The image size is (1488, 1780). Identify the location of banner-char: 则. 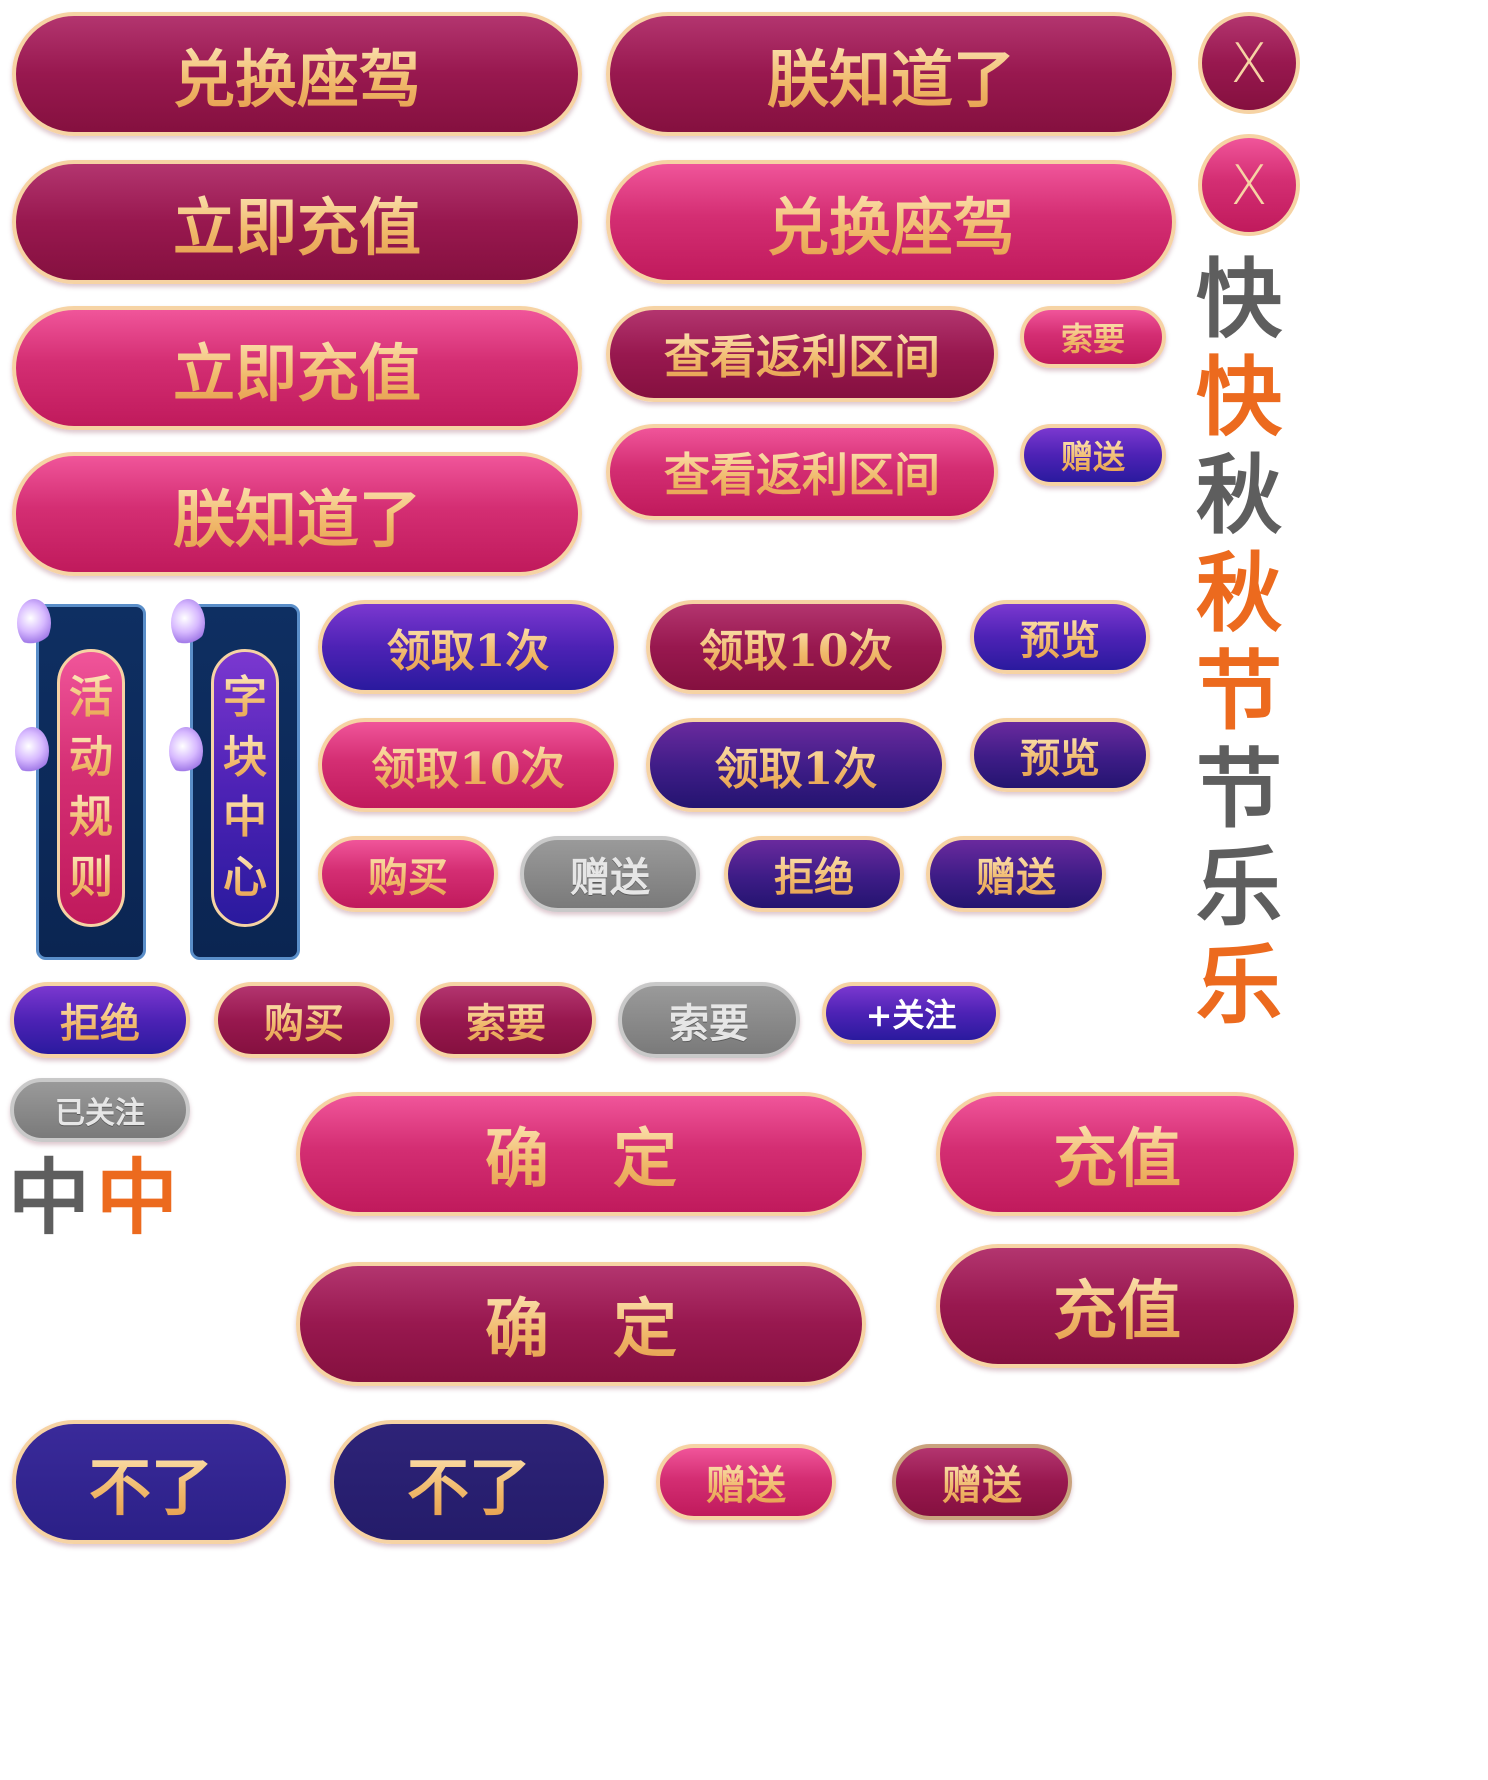
(91, 878).